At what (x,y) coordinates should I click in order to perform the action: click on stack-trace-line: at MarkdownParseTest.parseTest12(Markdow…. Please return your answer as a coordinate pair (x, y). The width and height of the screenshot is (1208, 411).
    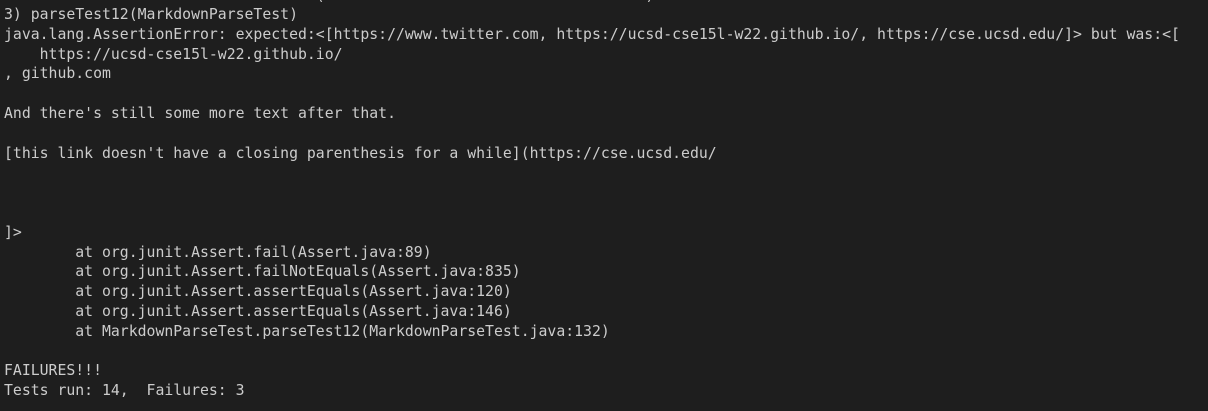
    Looking at the image, I should click on (307, 331).